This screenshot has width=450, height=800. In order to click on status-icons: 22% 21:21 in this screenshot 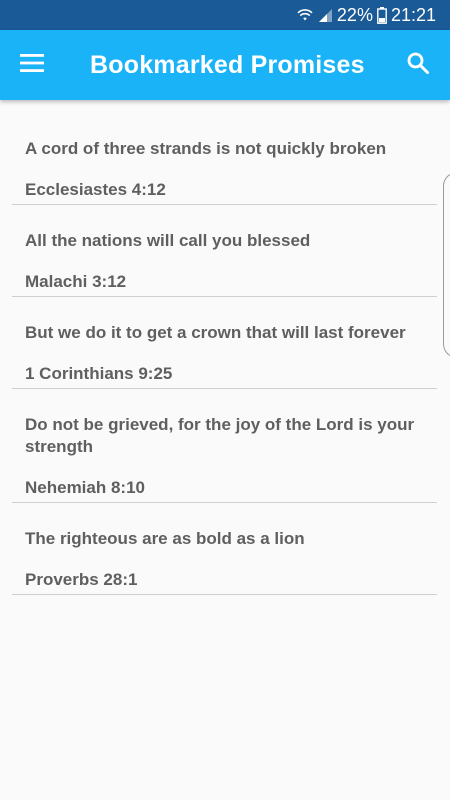, I will do `click(366, 15)`.